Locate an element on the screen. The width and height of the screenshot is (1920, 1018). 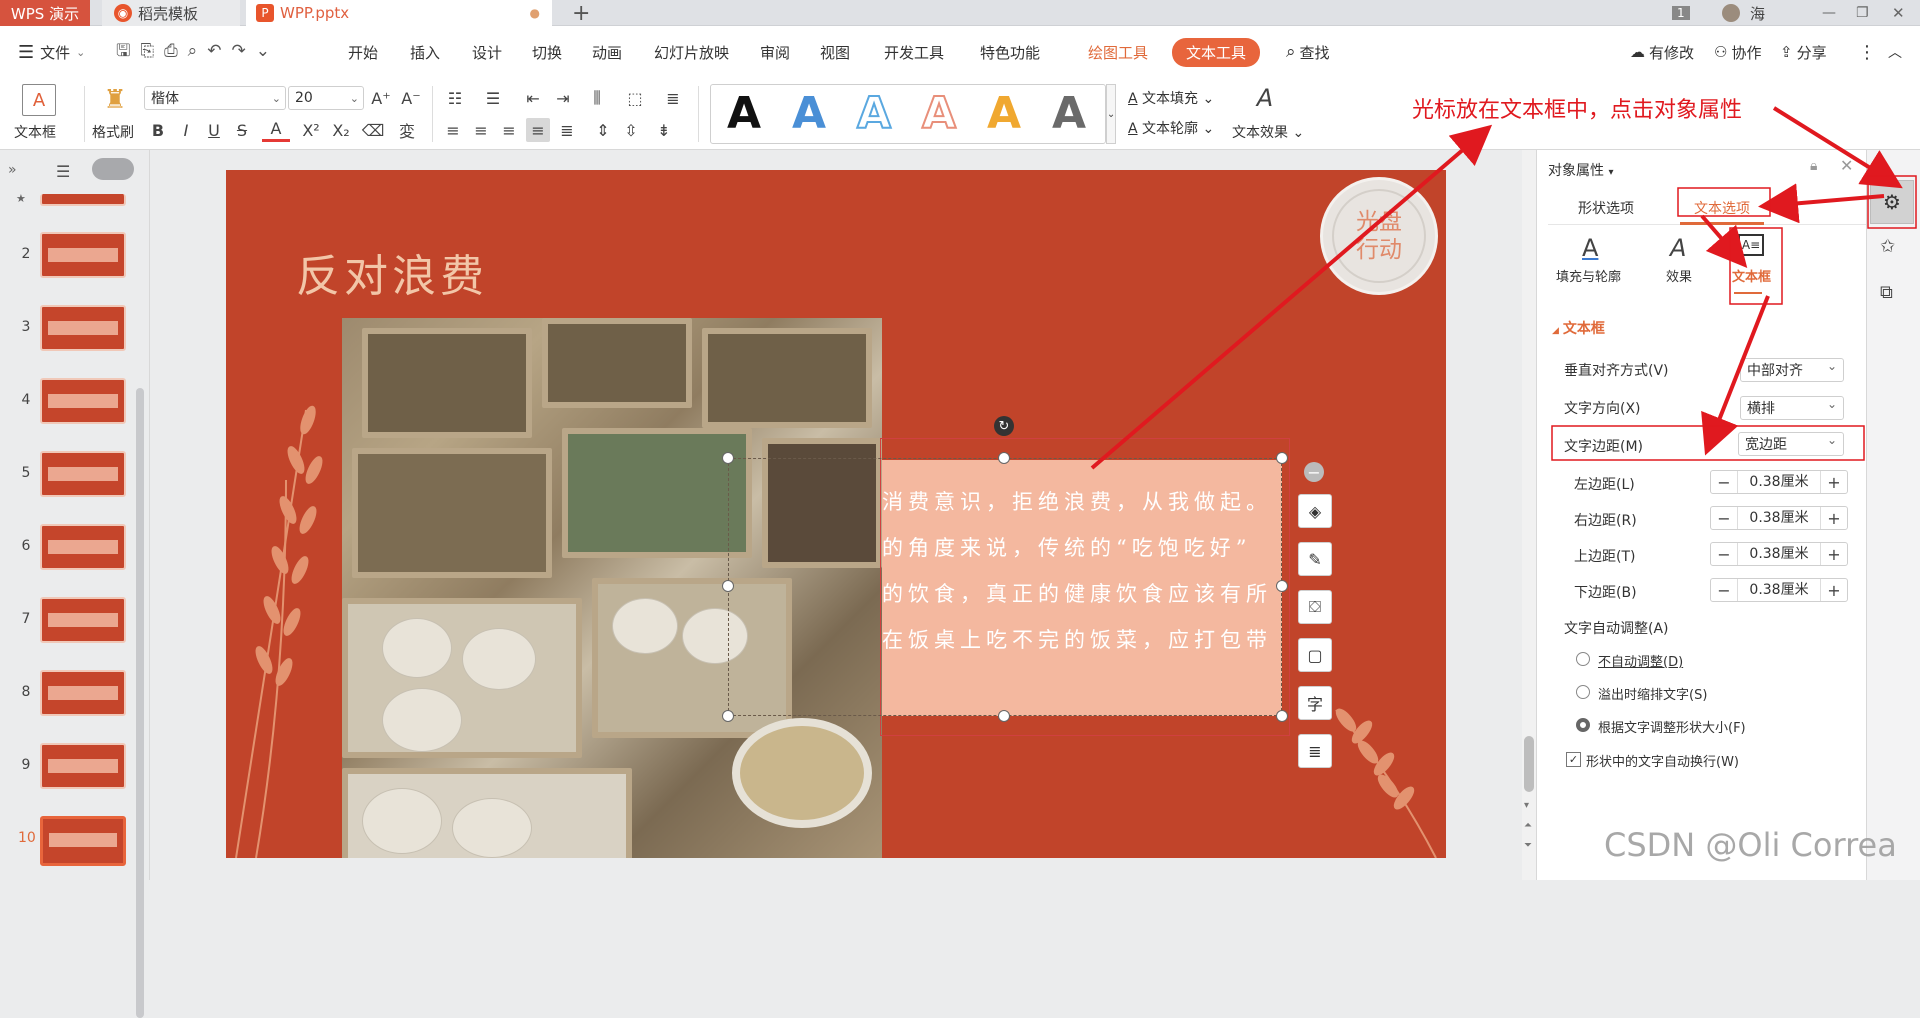
decrease-font-icon: A⁻ is located at coordinates (411, 98).